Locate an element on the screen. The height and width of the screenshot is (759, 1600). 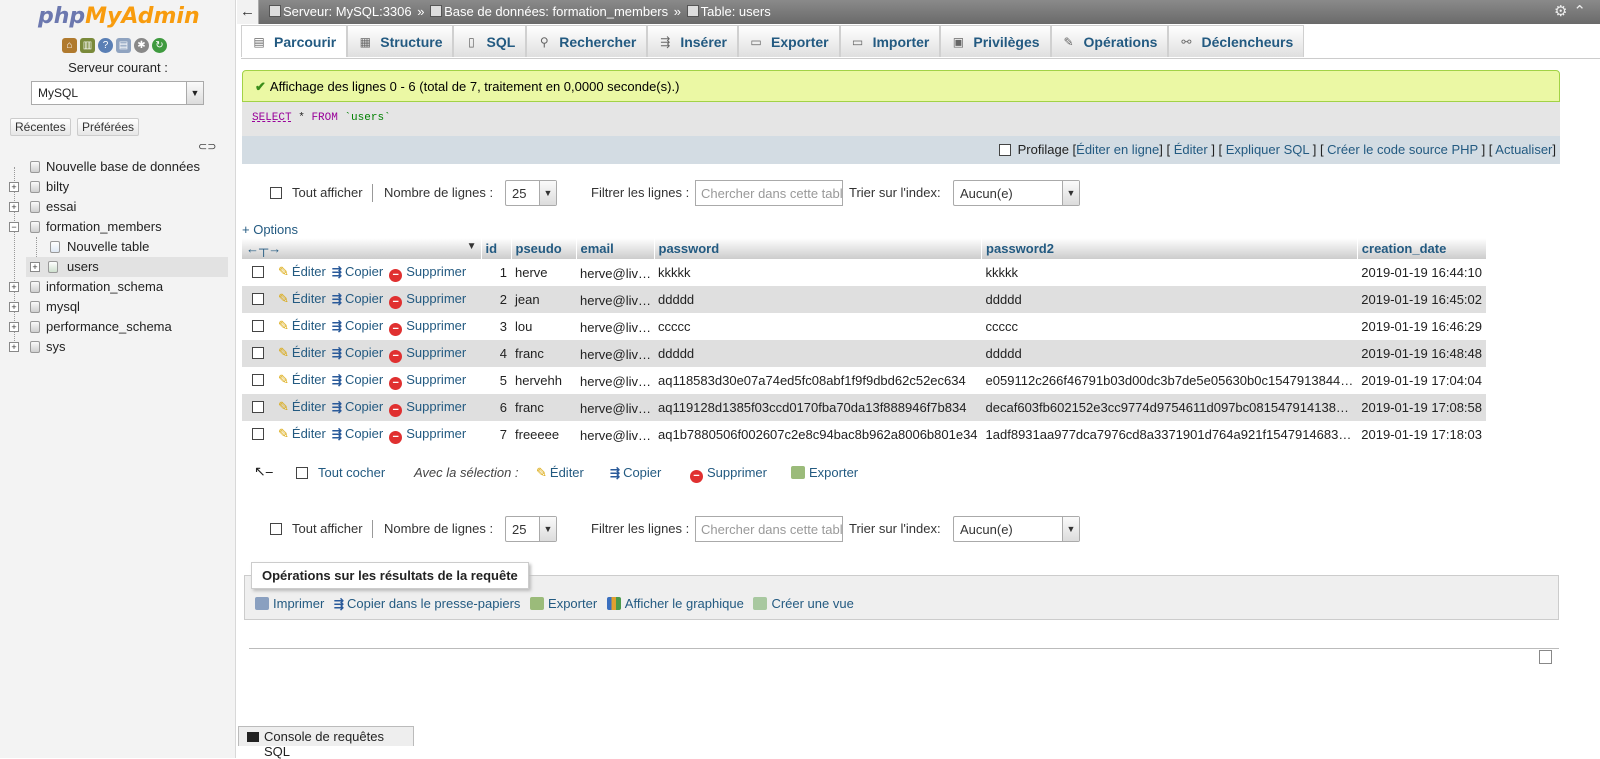
tab-privileges: ▣ Privilèges is located at coordinates (995, 41).